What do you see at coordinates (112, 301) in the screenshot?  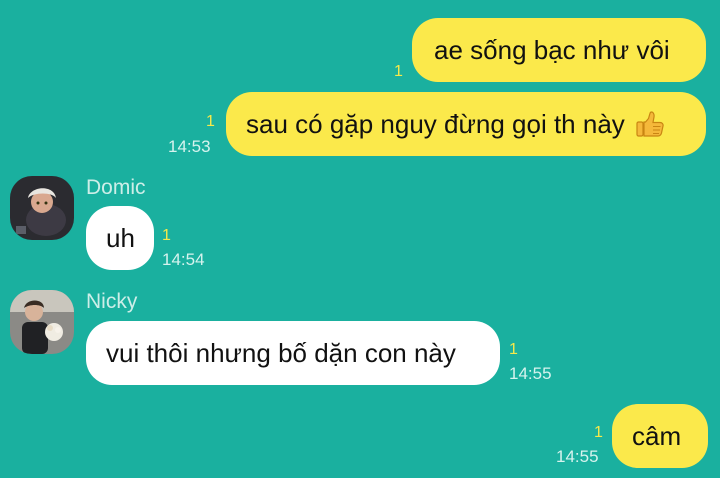 I see `sender-name: Nicky` at bounding box center [112, 301].